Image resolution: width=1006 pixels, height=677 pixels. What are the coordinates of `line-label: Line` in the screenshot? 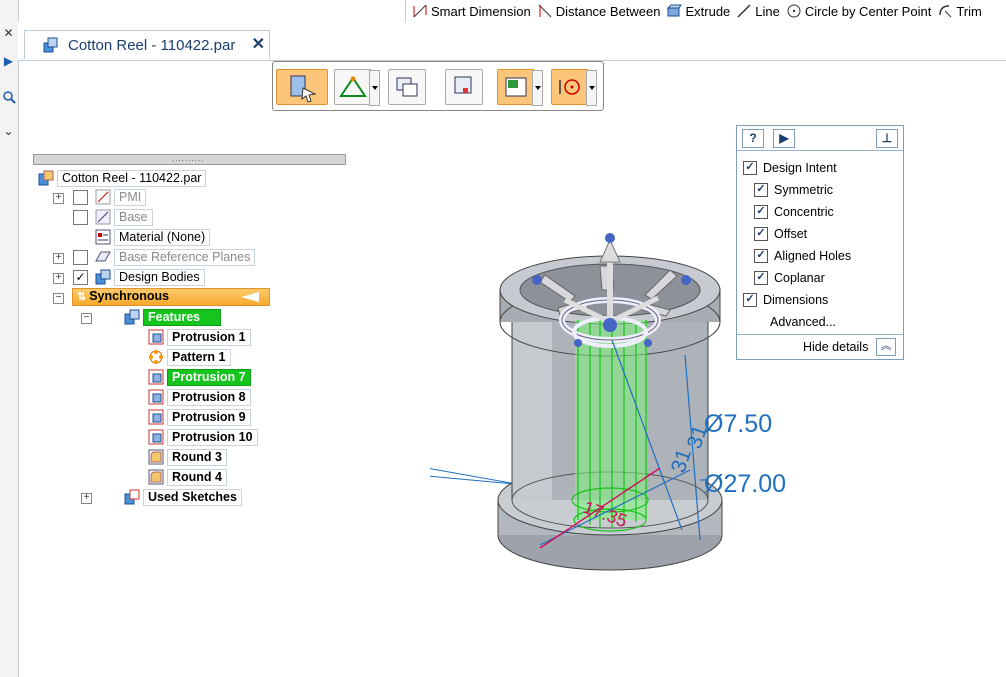 It's located at (767, 11).